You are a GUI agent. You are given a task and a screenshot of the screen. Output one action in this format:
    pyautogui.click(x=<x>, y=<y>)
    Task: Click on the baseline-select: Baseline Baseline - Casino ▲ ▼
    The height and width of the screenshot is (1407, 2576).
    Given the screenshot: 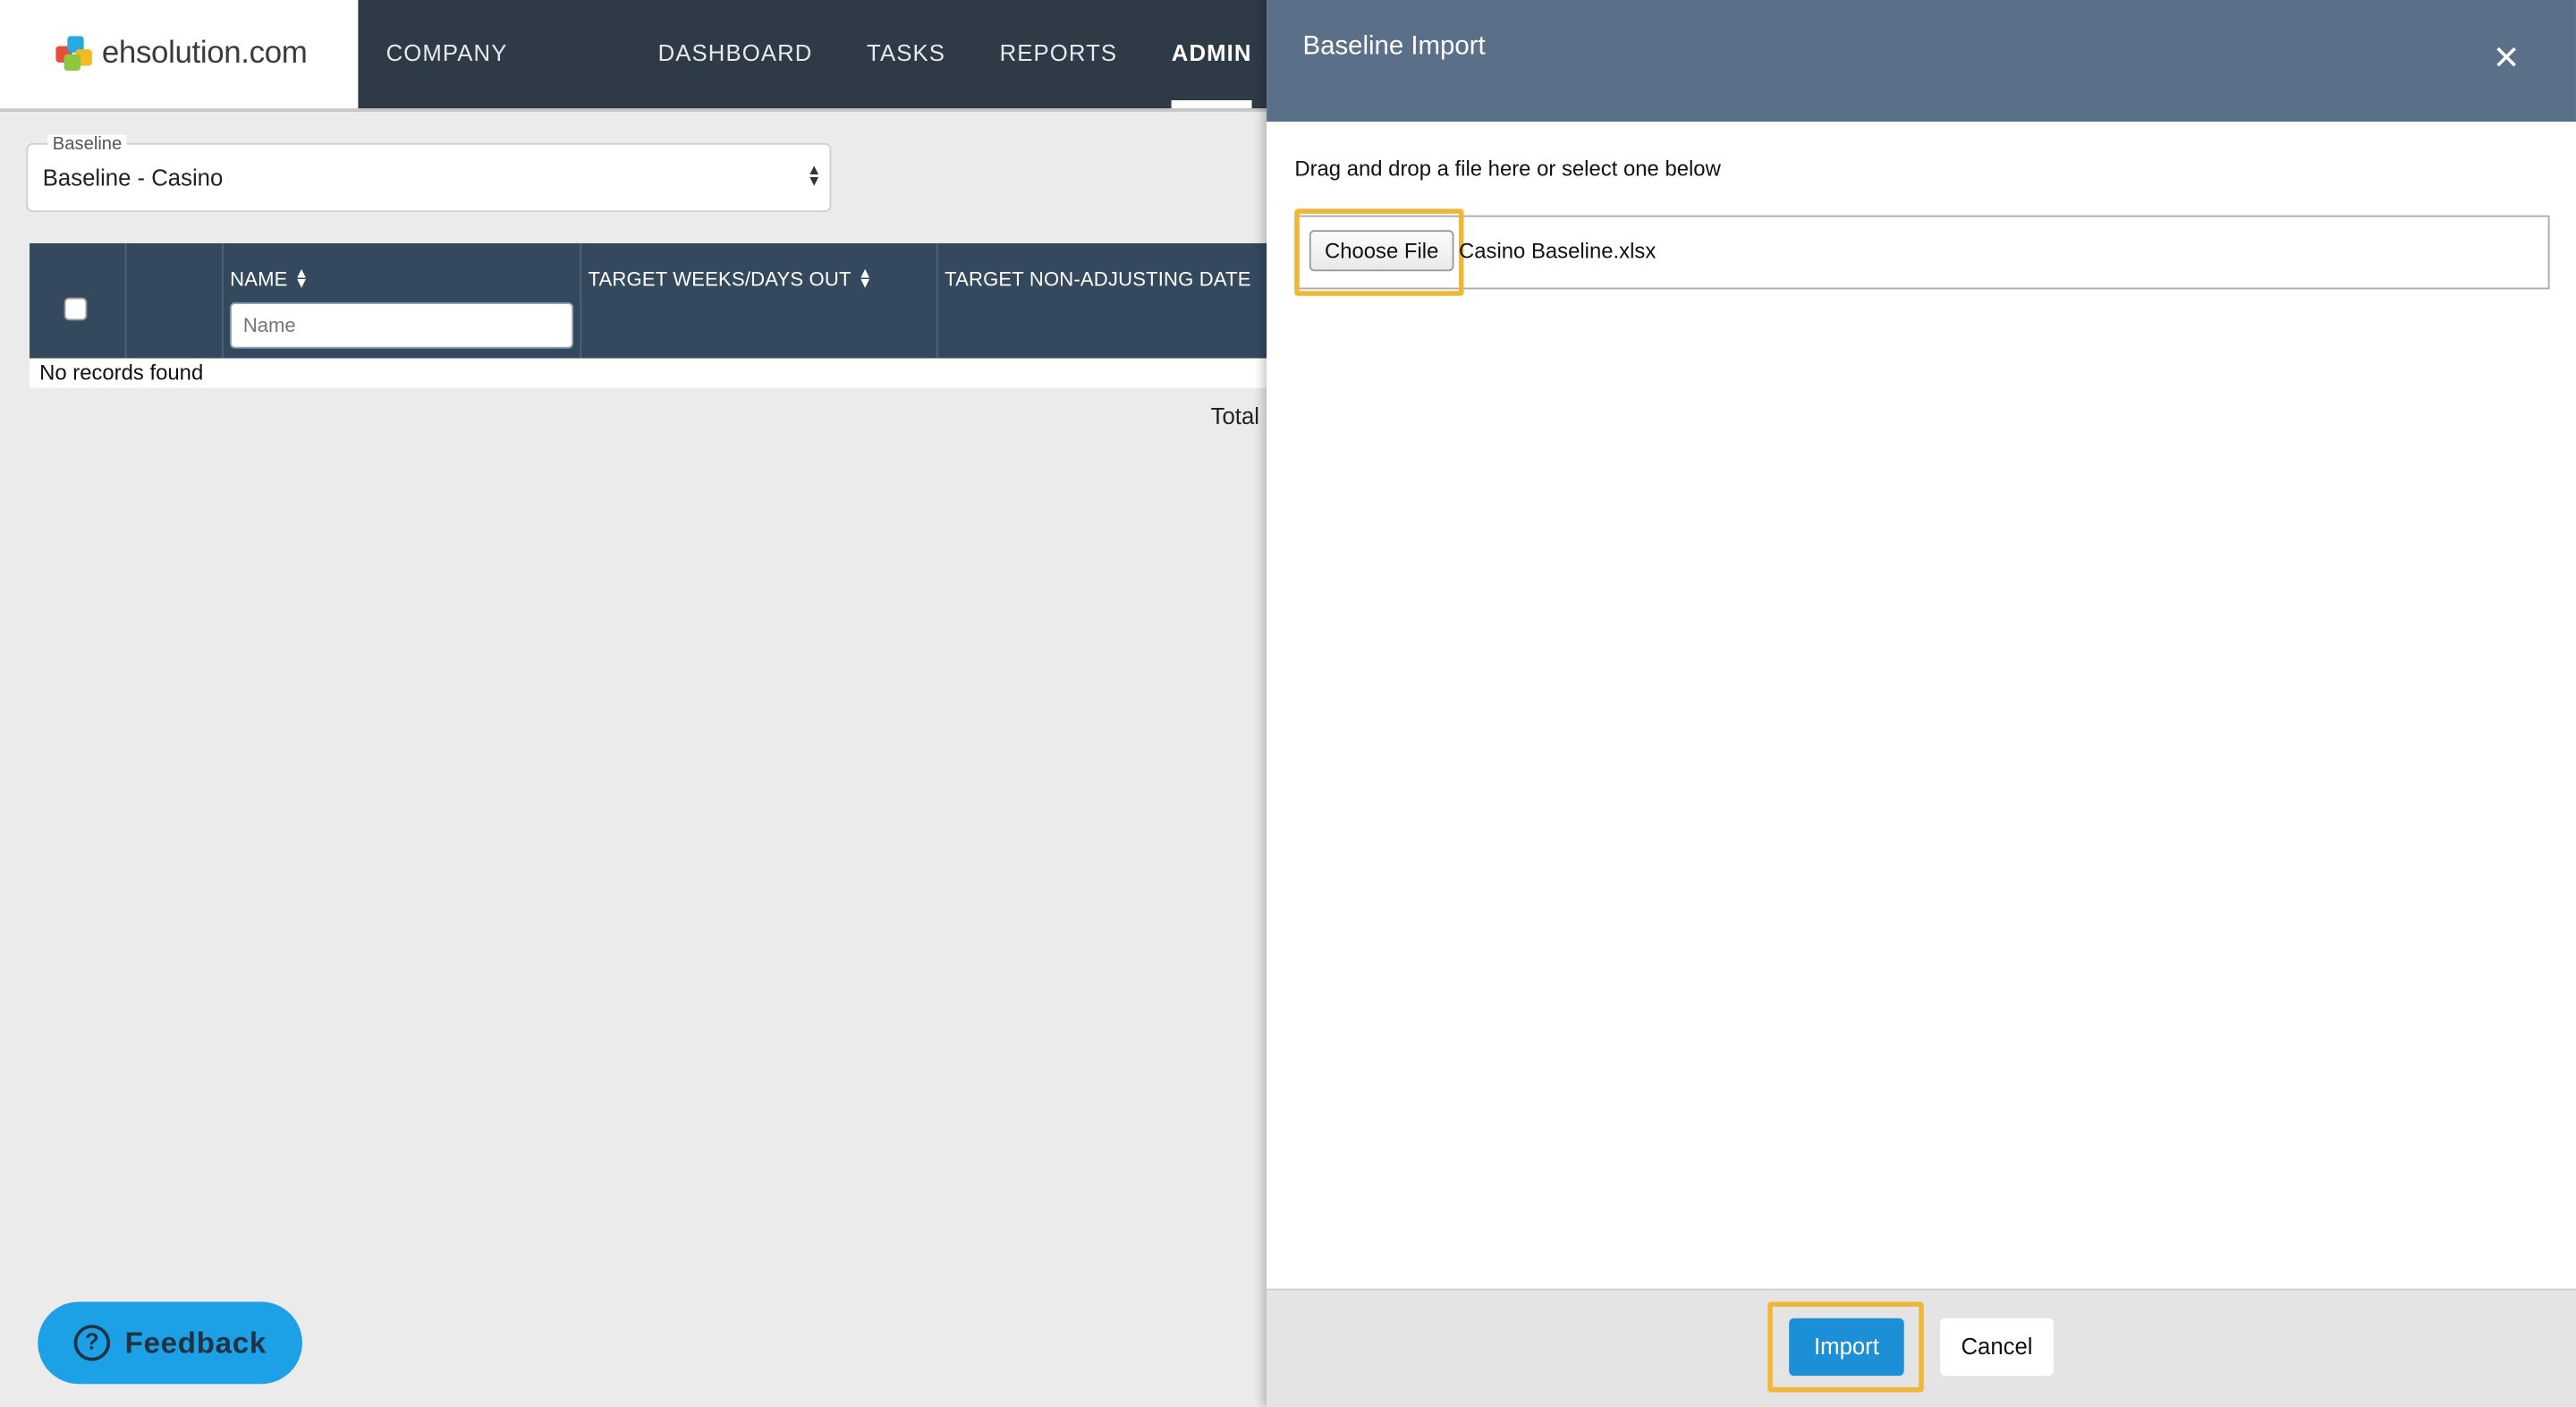 What is the action you would take?
    pyautogui.click(x=429, y=173)
    